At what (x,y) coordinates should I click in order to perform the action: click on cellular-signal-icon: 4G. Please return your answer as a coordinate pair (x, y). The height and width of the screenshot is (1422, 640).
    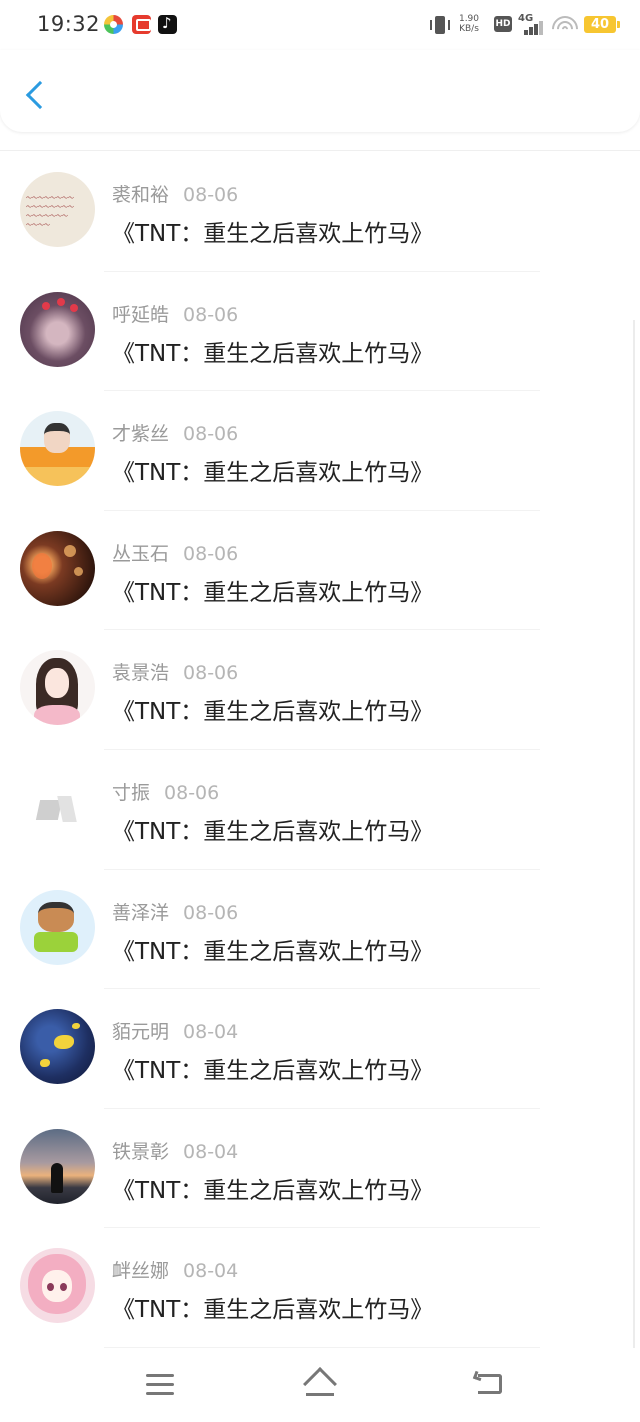
    Looking at the image, I should click on (532, 24).